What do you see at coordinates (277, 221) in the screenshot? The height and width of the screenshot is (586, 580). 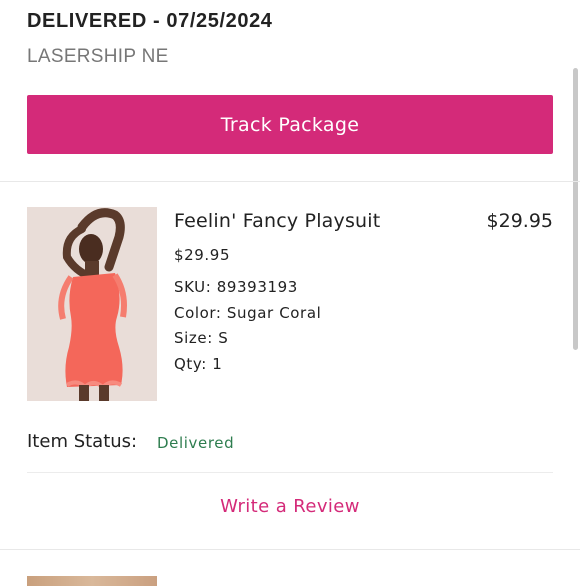 I see `product-name: Feelin' Fancy Playsuit` at bounding box center [277, 221].